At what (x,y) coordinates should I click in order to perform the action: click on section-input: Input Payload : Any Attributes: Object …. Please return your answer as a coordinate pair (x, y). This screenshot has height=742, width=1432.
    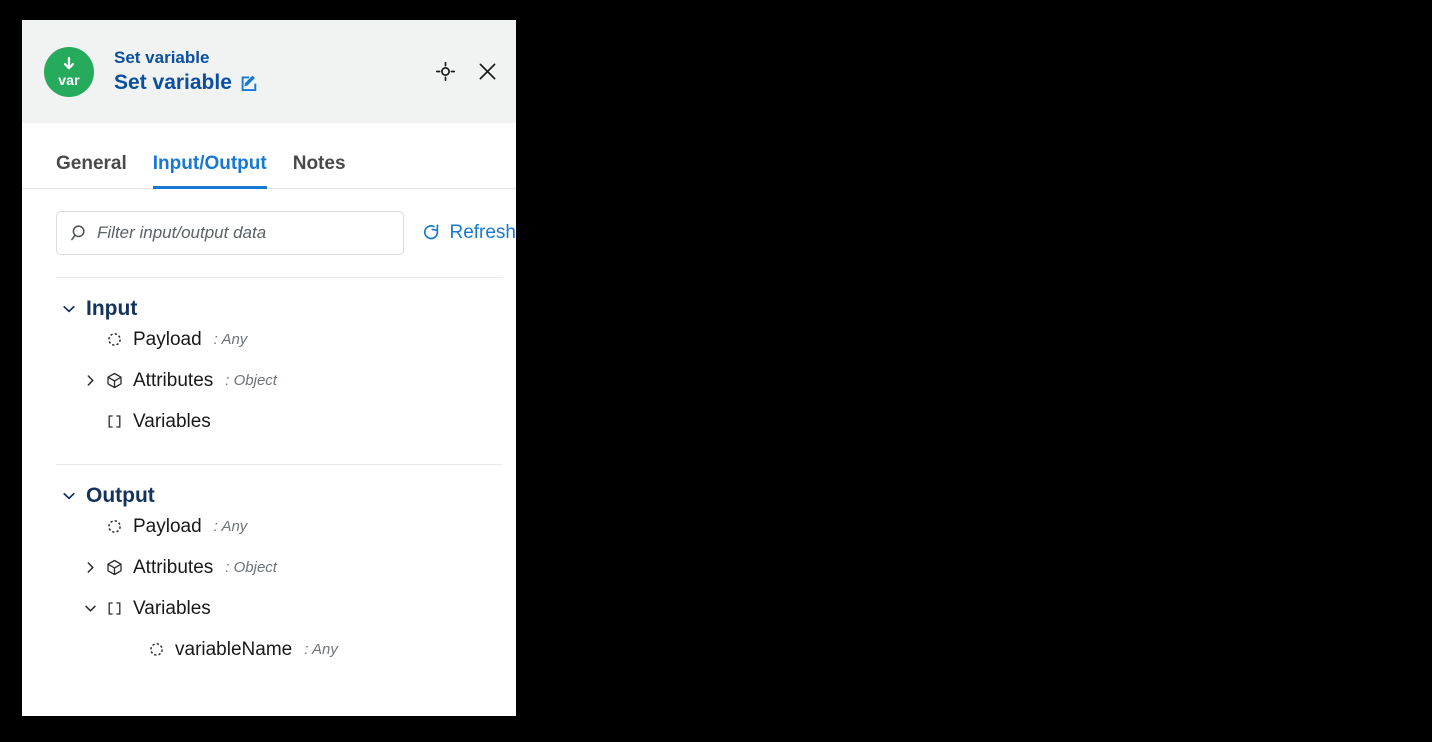
    Looking at the image, I should click on (269, 360).